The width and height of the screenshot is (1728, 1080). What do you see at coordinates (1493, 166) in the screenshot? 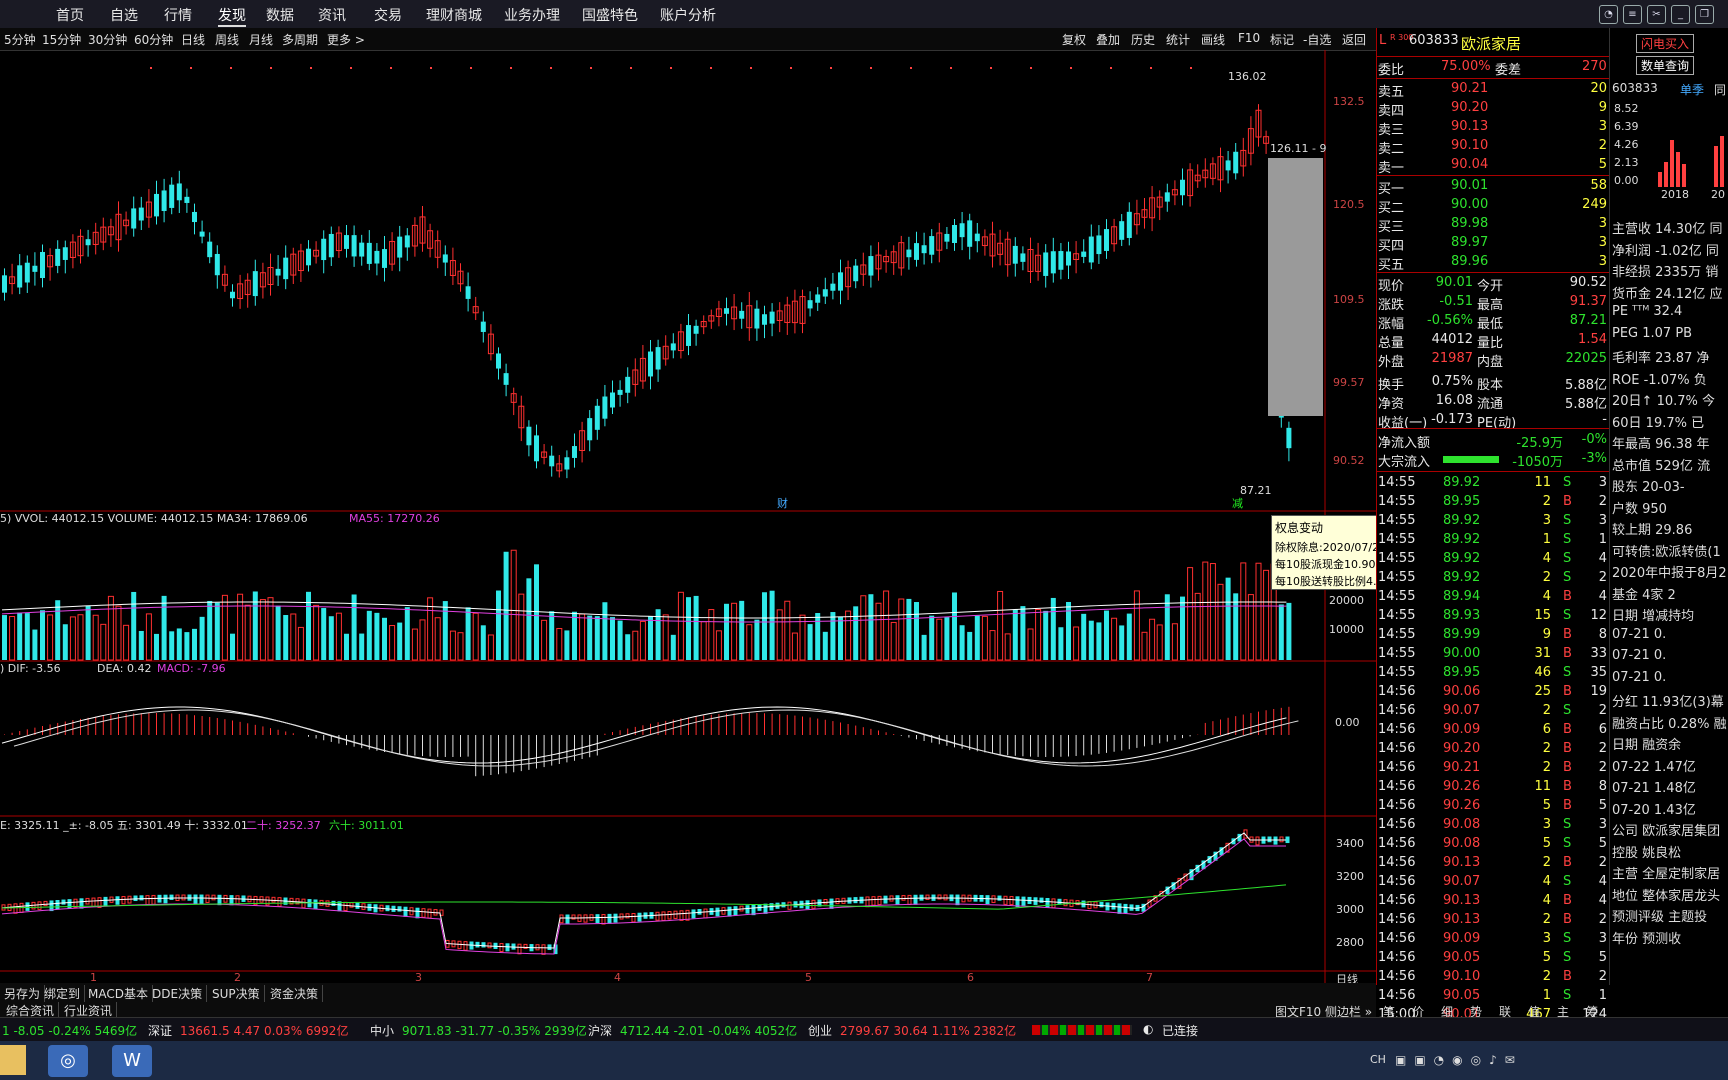
I see `ask-row: 卖一 90.04 5` at bounding box center [1493, 166].